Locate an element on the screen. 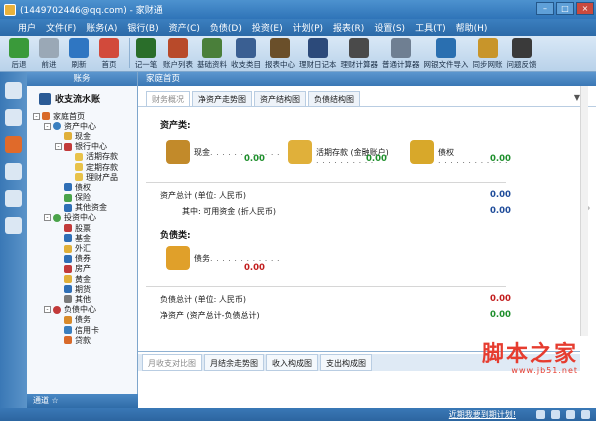 Image resolution: width=596 pixels, height=421 pixels. toolbar-button-label: 收支类目 is located at coordinates (246, 64).